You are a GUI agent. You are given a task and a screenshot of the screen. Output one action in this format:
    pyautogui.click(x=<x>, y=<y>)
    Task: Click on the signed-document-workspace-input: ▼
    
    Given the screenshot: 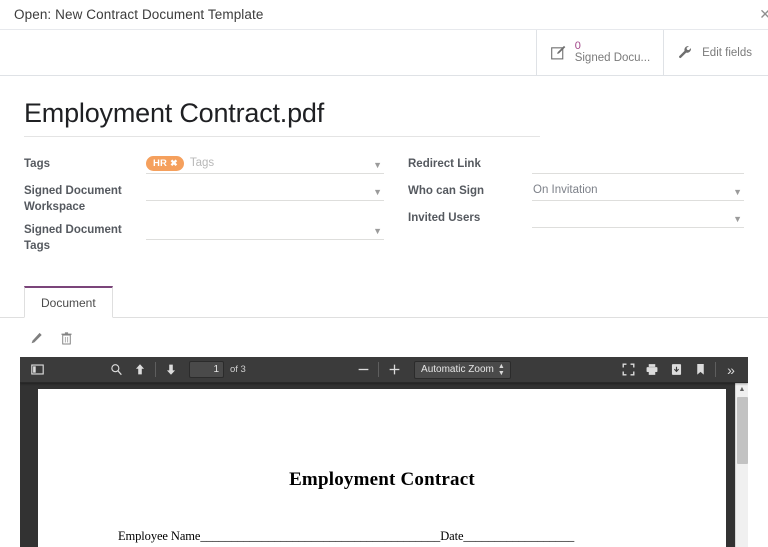 What is the action you would take?
    pyautogui.click(x=265, y=192)
    